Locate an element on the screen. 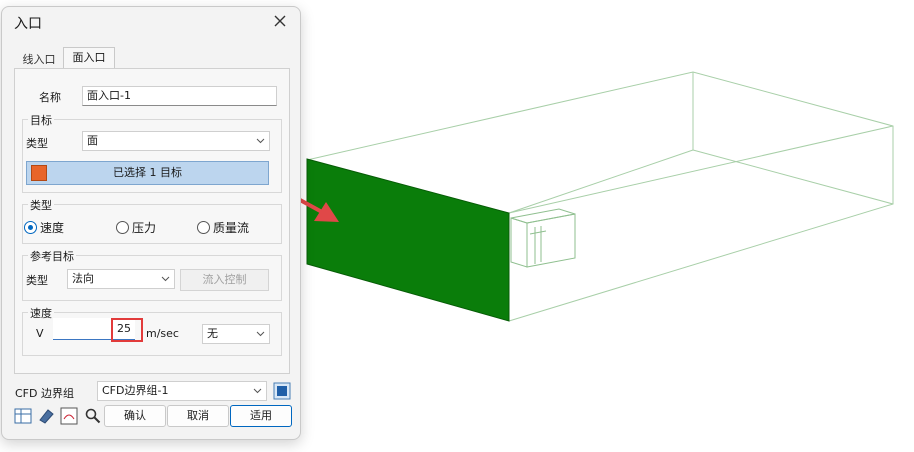  close-icon is located at coordinates (280, 21).